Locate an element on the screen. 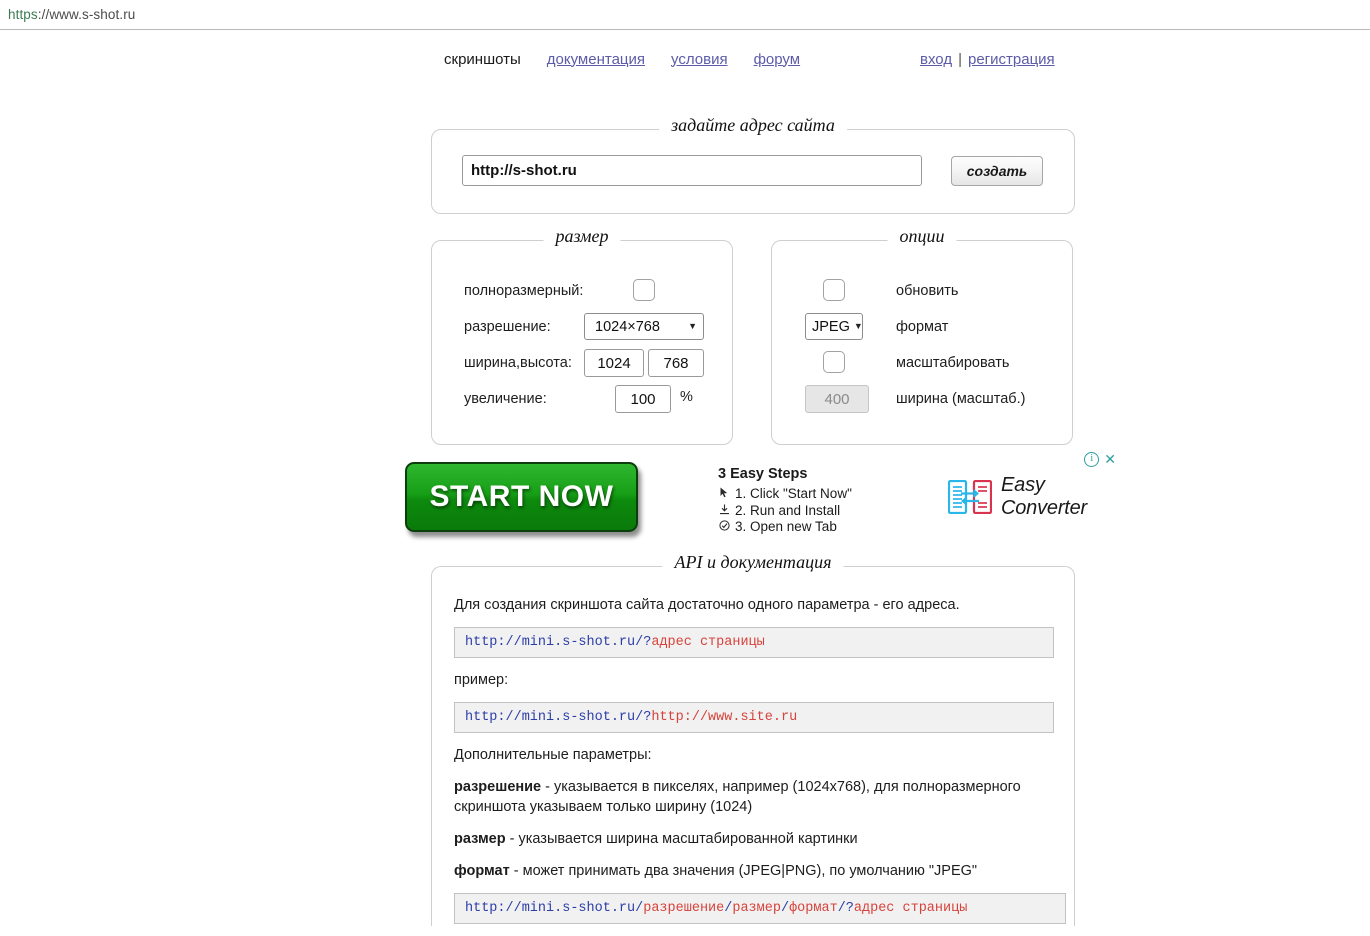 This screenshot has width=1370, height=936. url-form-panel: задайте адрес сайта создать is located at coordinates (753, 164).